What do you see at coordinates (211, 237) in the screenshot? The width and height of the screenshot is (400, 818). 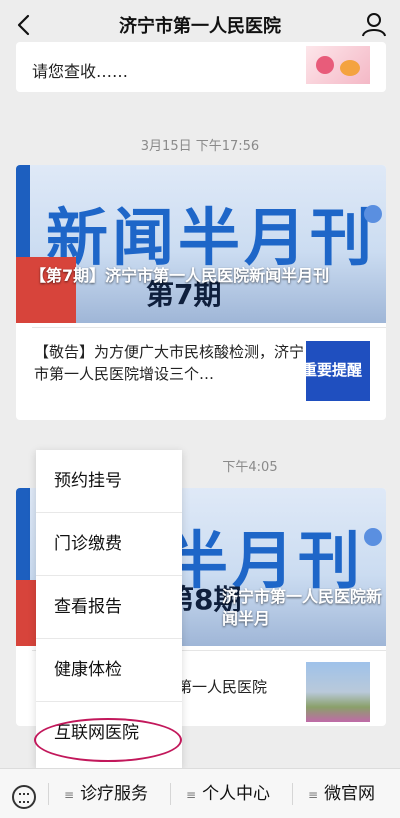 I see `banner-headline: 新闻半月刊` at bounding box center [211, 237].